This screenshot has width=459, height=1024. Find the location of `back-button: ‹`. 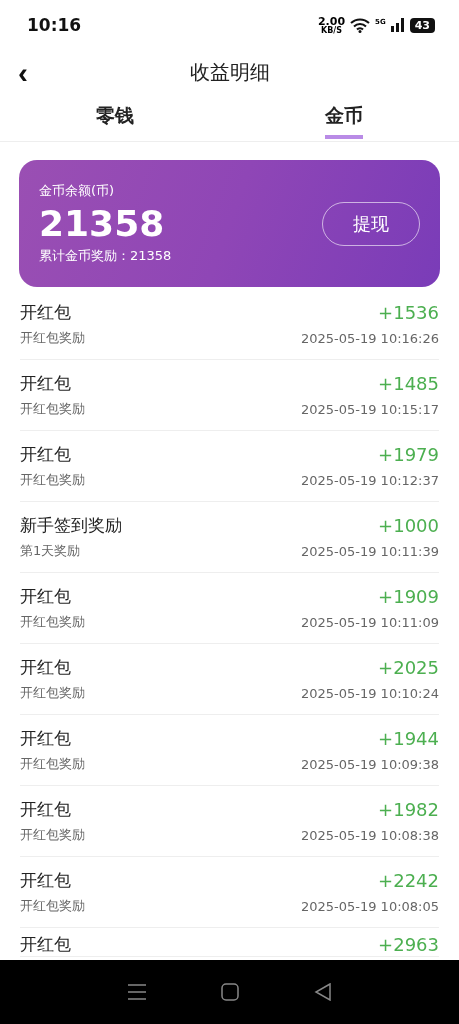

back-button: ‹ is located at coordinates (23, 72).